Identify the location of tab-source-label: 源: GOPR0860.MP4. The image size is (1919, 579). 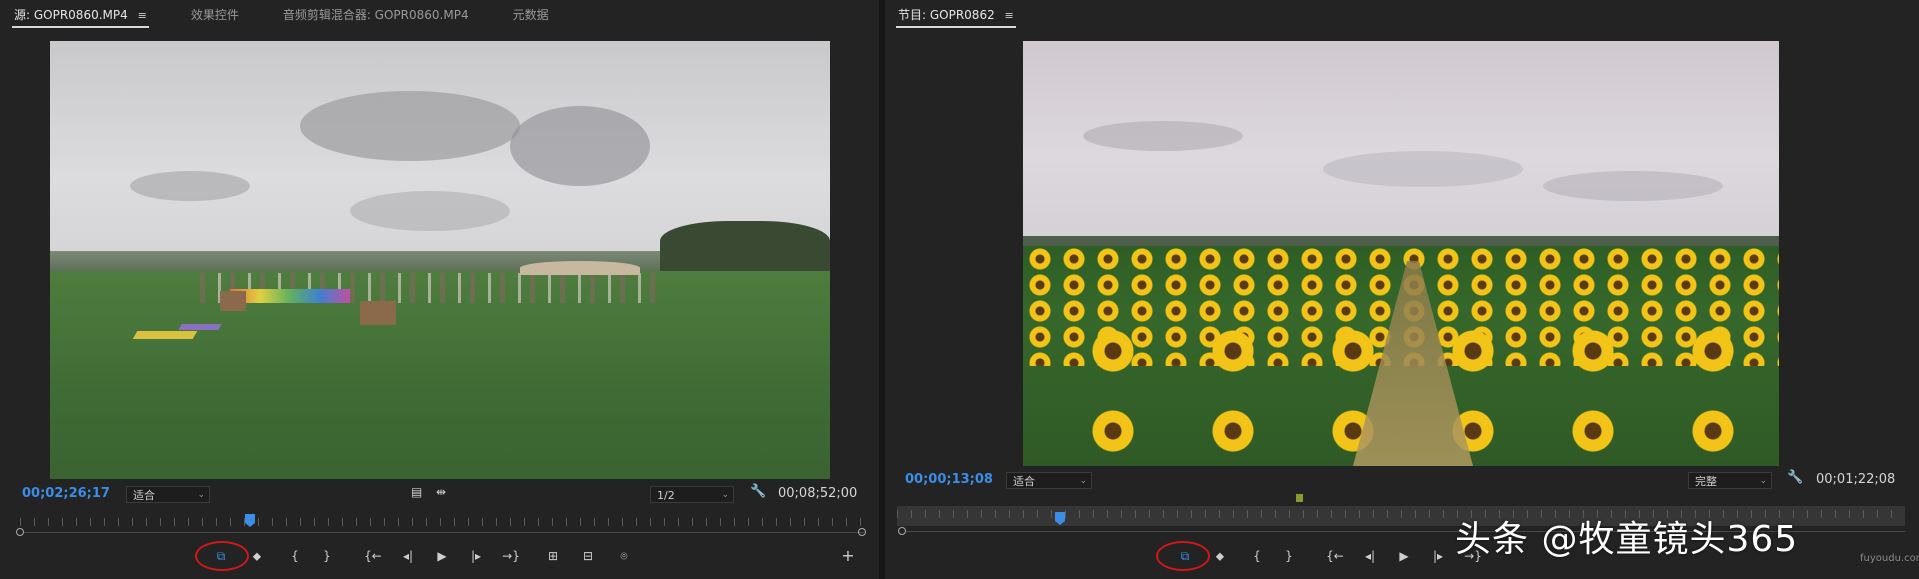
(71, 14).